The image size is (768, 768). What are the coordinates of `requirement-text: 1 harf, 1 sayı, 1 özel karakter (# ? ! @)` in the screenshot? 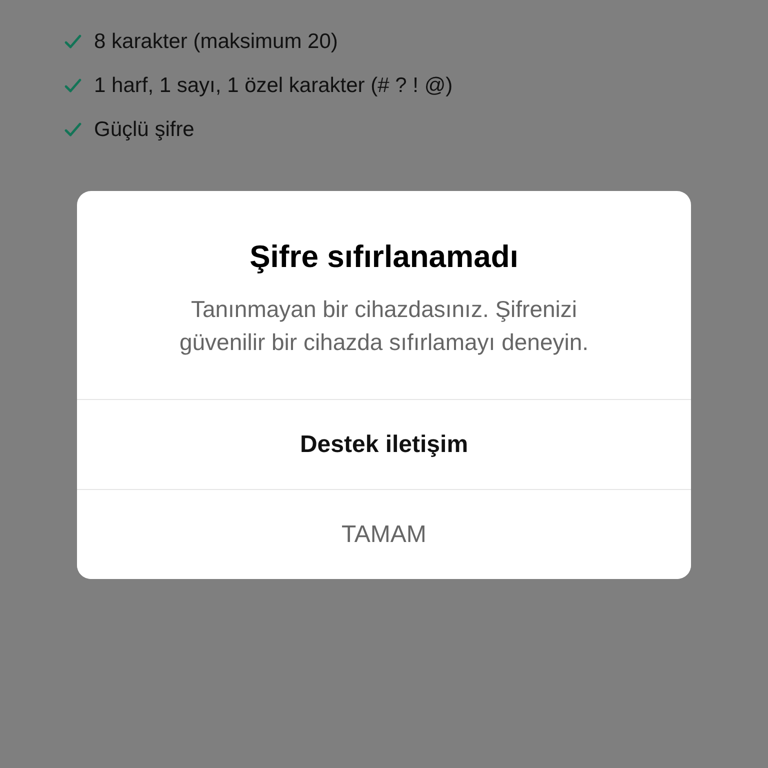 It's located at (273, 86).